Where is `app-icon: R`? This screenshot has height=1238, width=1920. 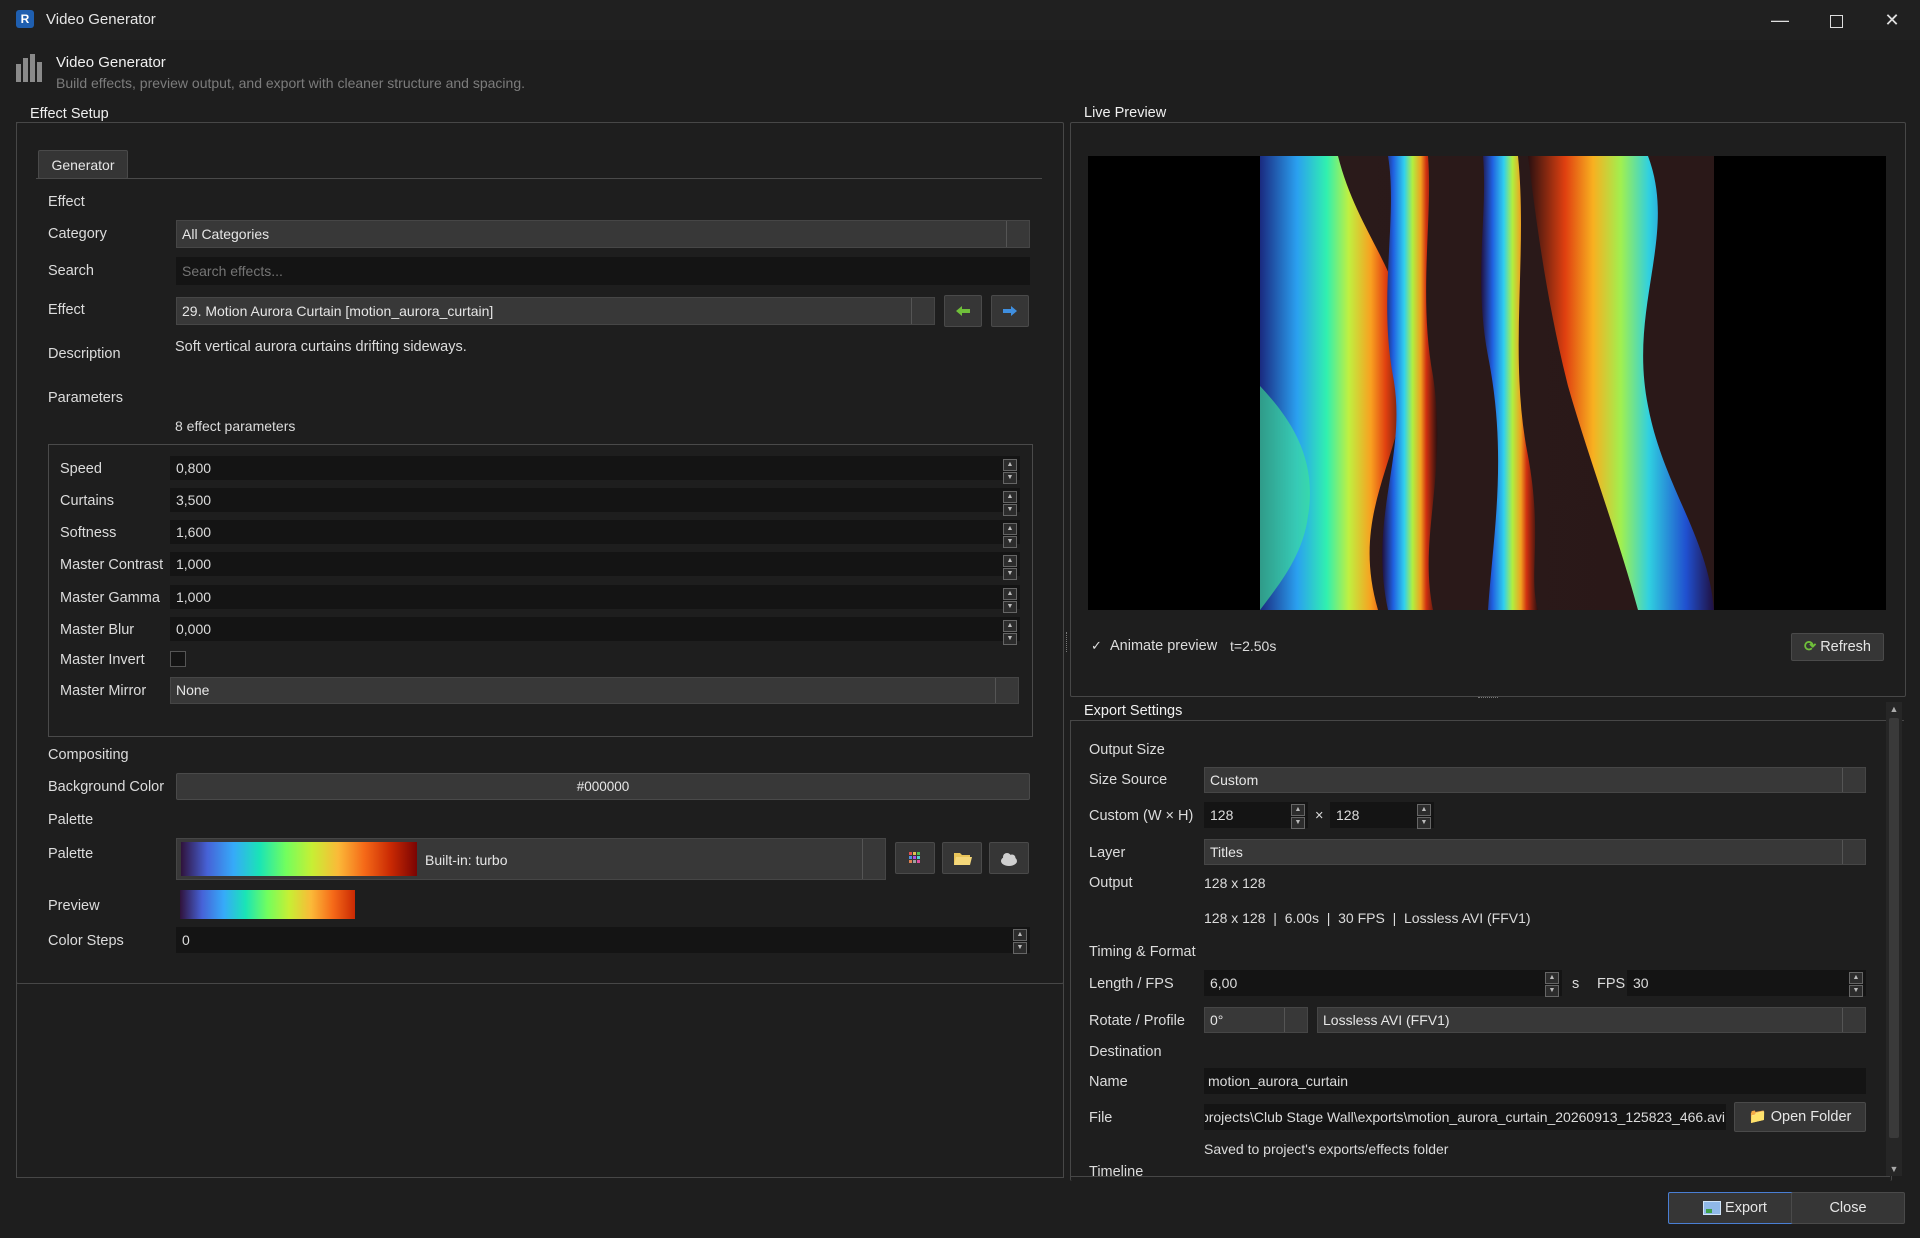 app-icon: R is located at coordinates (25, 19).